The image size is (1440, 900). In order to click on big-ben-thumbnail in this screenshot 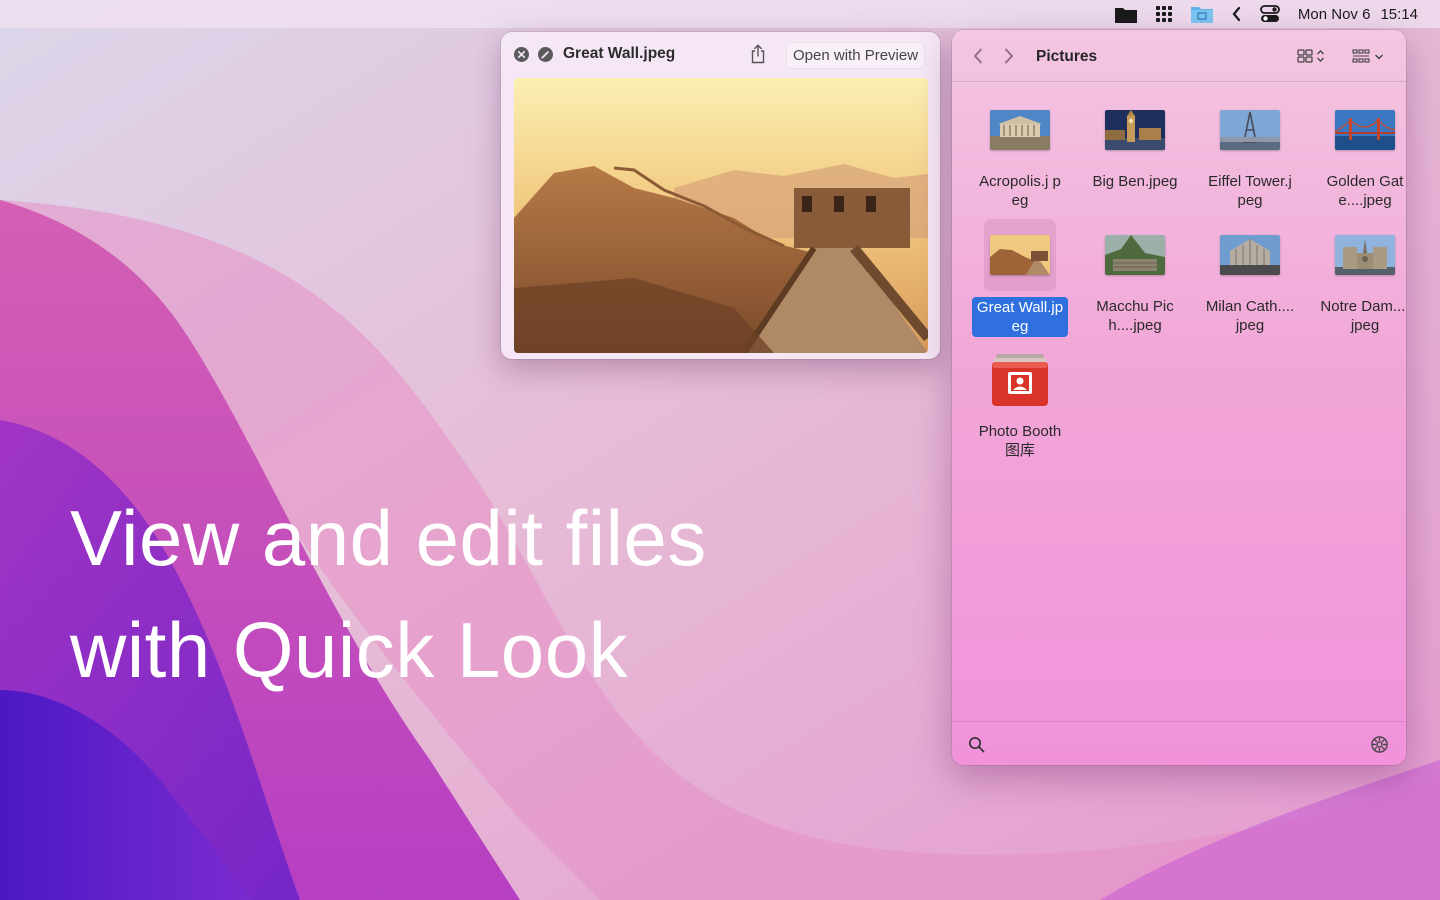, I will do `click(1135, 130)`.